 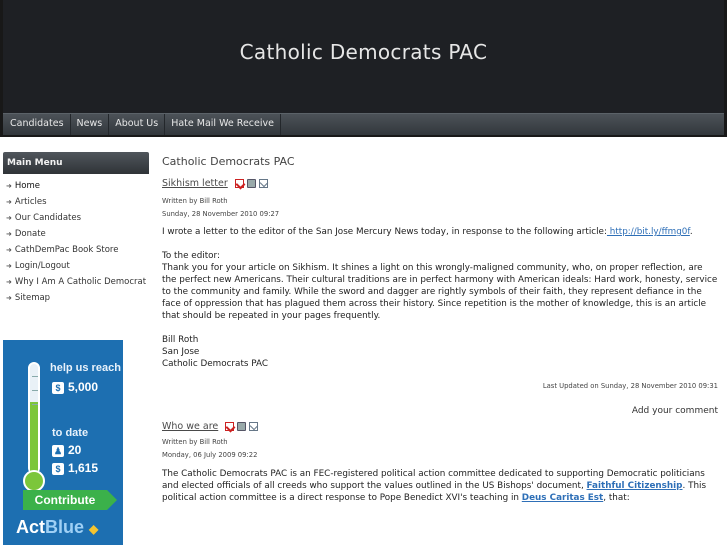 I want to click on fundraising-goal: $5,000, so click(x=75, y=387).